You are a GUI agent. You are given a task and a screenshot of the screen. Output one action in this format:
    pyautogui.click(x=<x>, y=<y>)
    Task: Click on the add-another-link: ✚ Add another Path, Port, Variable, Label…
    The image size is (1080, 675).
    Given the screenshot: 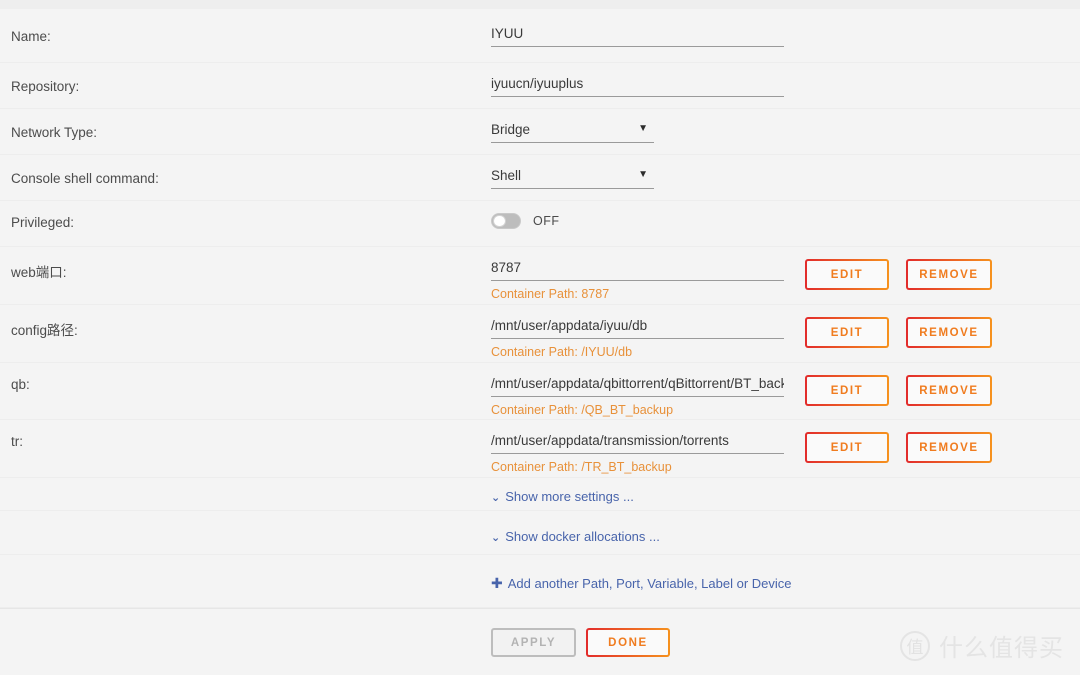 What is the action you would take?
    pyautogui.click(x=641, y=583)
    